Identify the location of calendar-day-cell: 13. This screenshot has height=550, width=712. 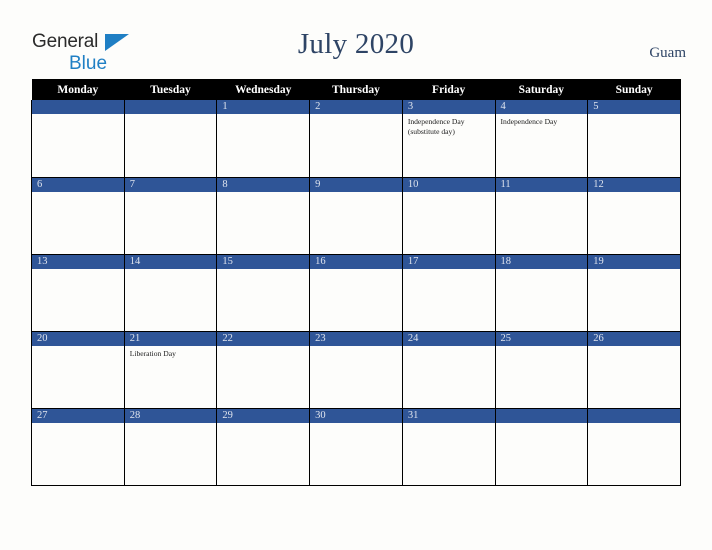
(78, 293).